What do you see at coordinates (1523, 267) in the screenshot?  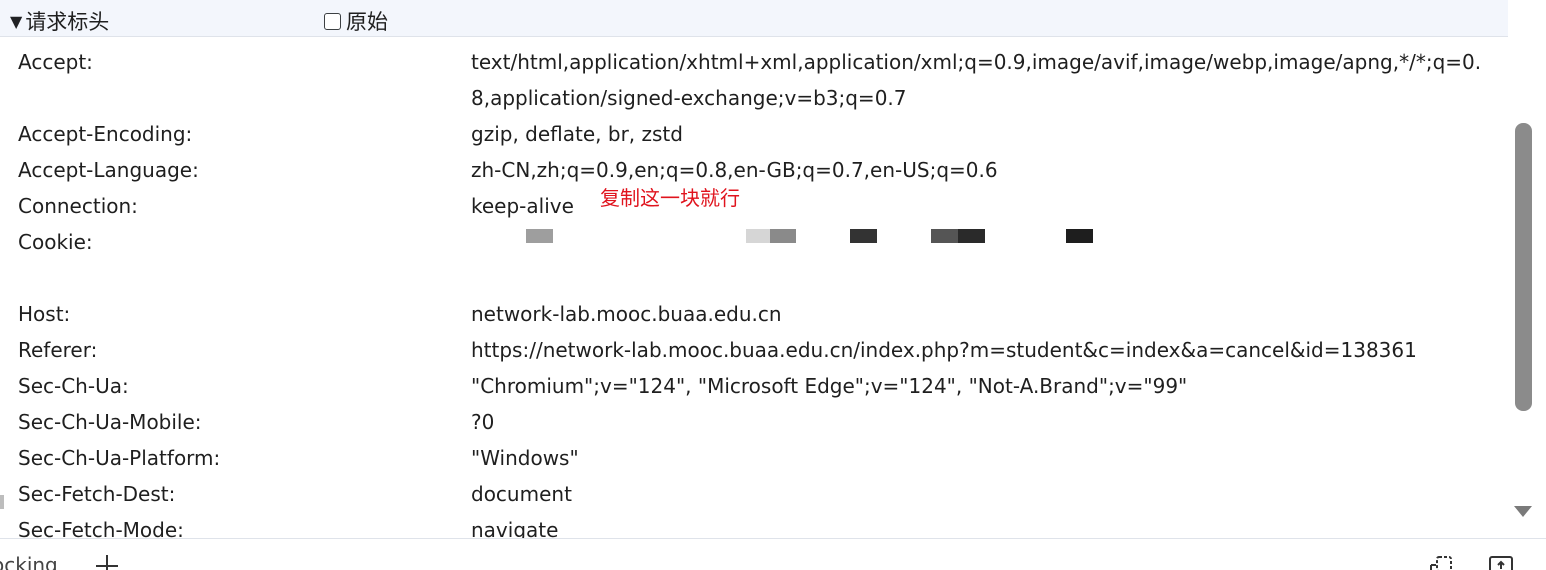 I see `scrollbar-thumb` at bounding box center [1523, 267].